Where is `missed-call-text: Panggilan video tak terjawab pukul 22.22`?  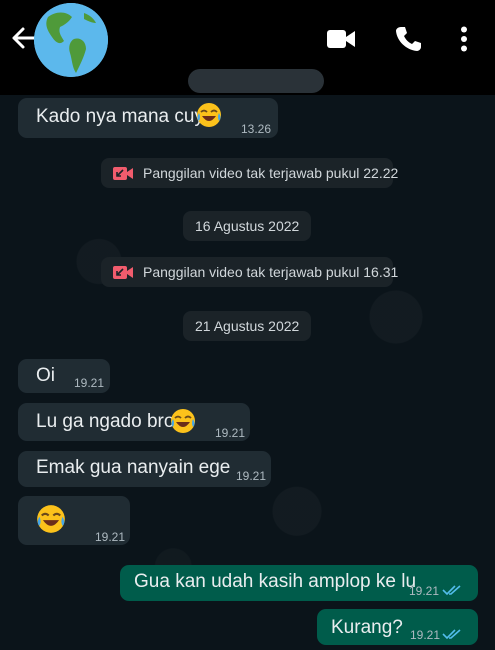
missed-call-text: Panggilan video tak terjawab pukul 22.22 is located at coordinates (271, 173).